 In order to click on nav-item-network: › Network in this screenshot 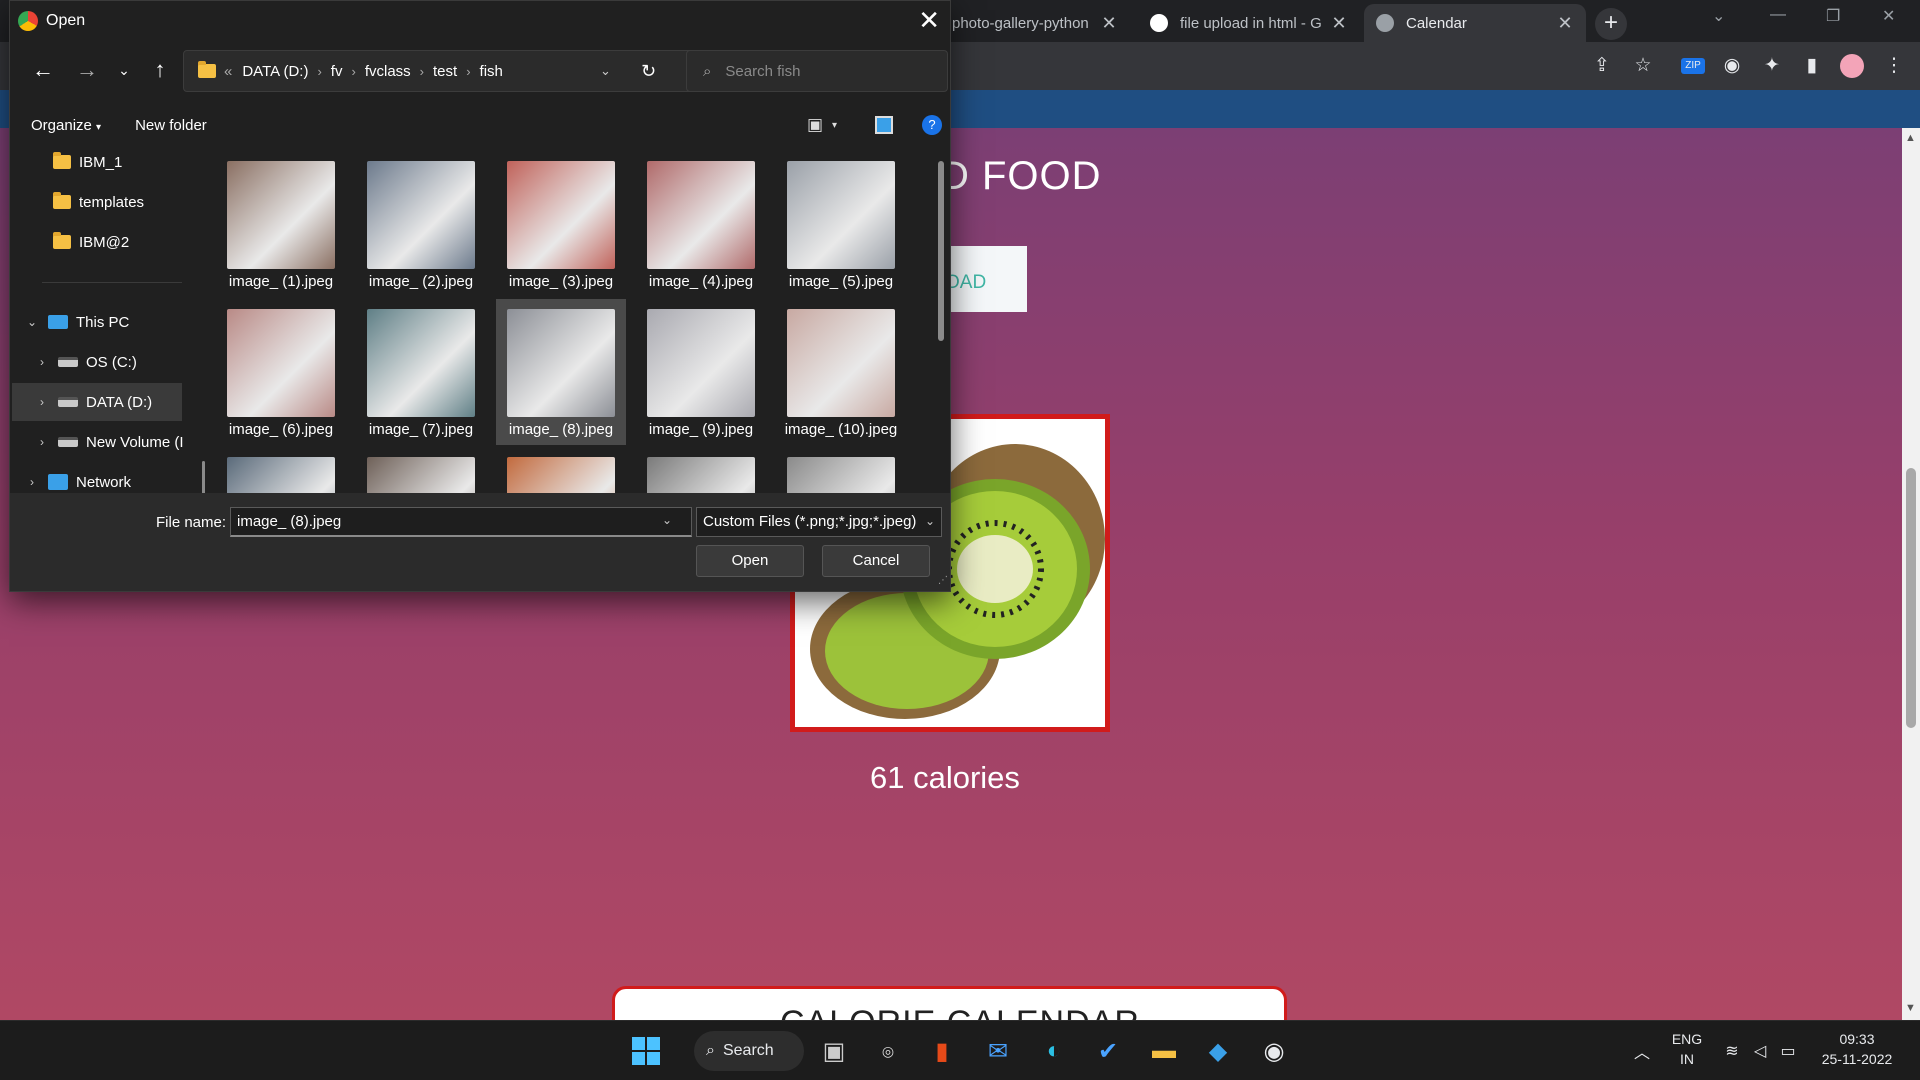, I will do `click(77, 478)`.